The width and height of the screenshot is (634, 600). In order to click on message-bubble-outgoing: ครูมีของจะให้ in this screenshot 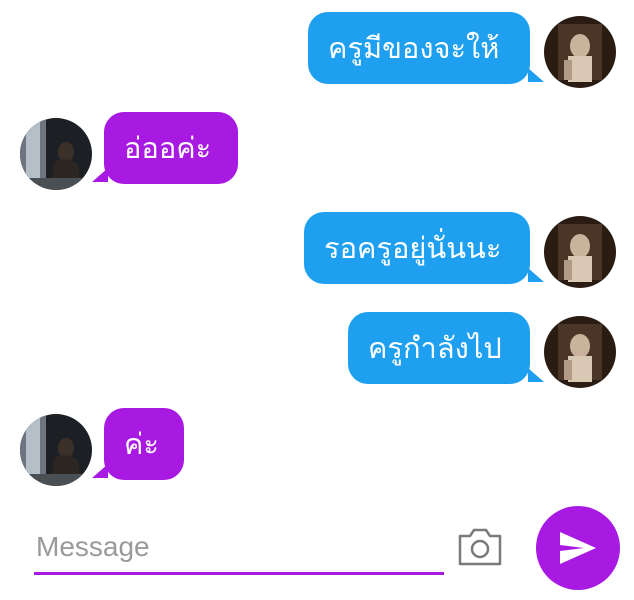, I will do `click(419, 48)`.